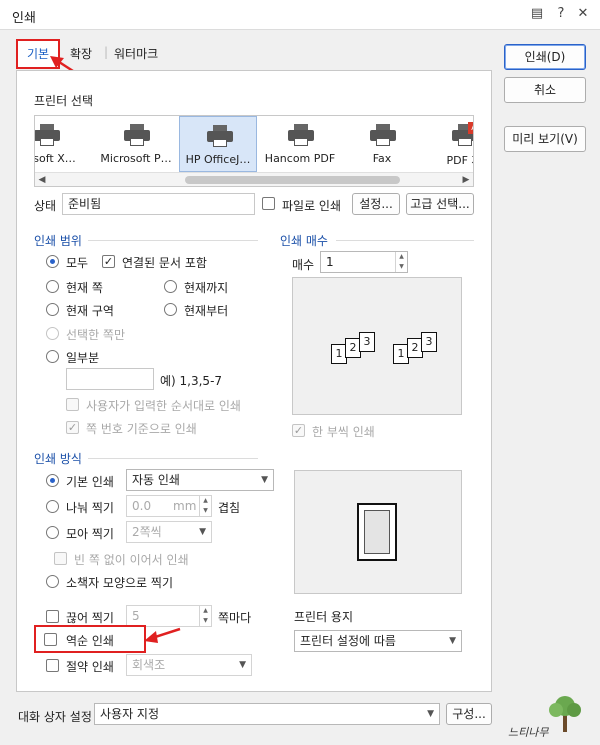 The height and width of the screenshot is (745, 600). Describe the element at coordinates (136, 616) in the screenshot. I see `cut-value: 5` at that location.